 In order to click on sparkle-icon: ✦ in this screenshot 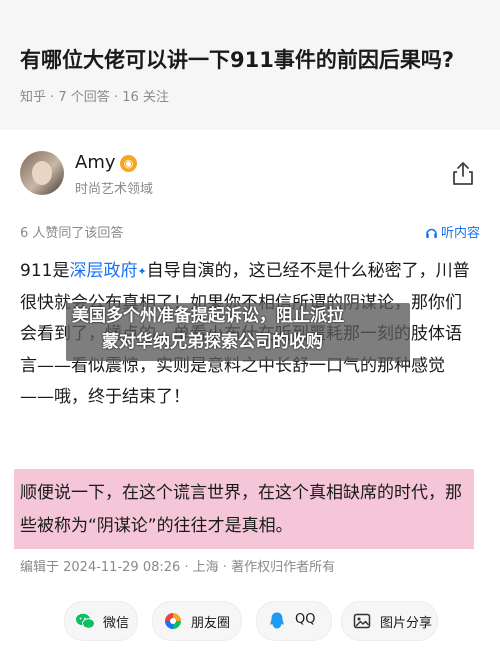, I will do `click(142, 271)`.